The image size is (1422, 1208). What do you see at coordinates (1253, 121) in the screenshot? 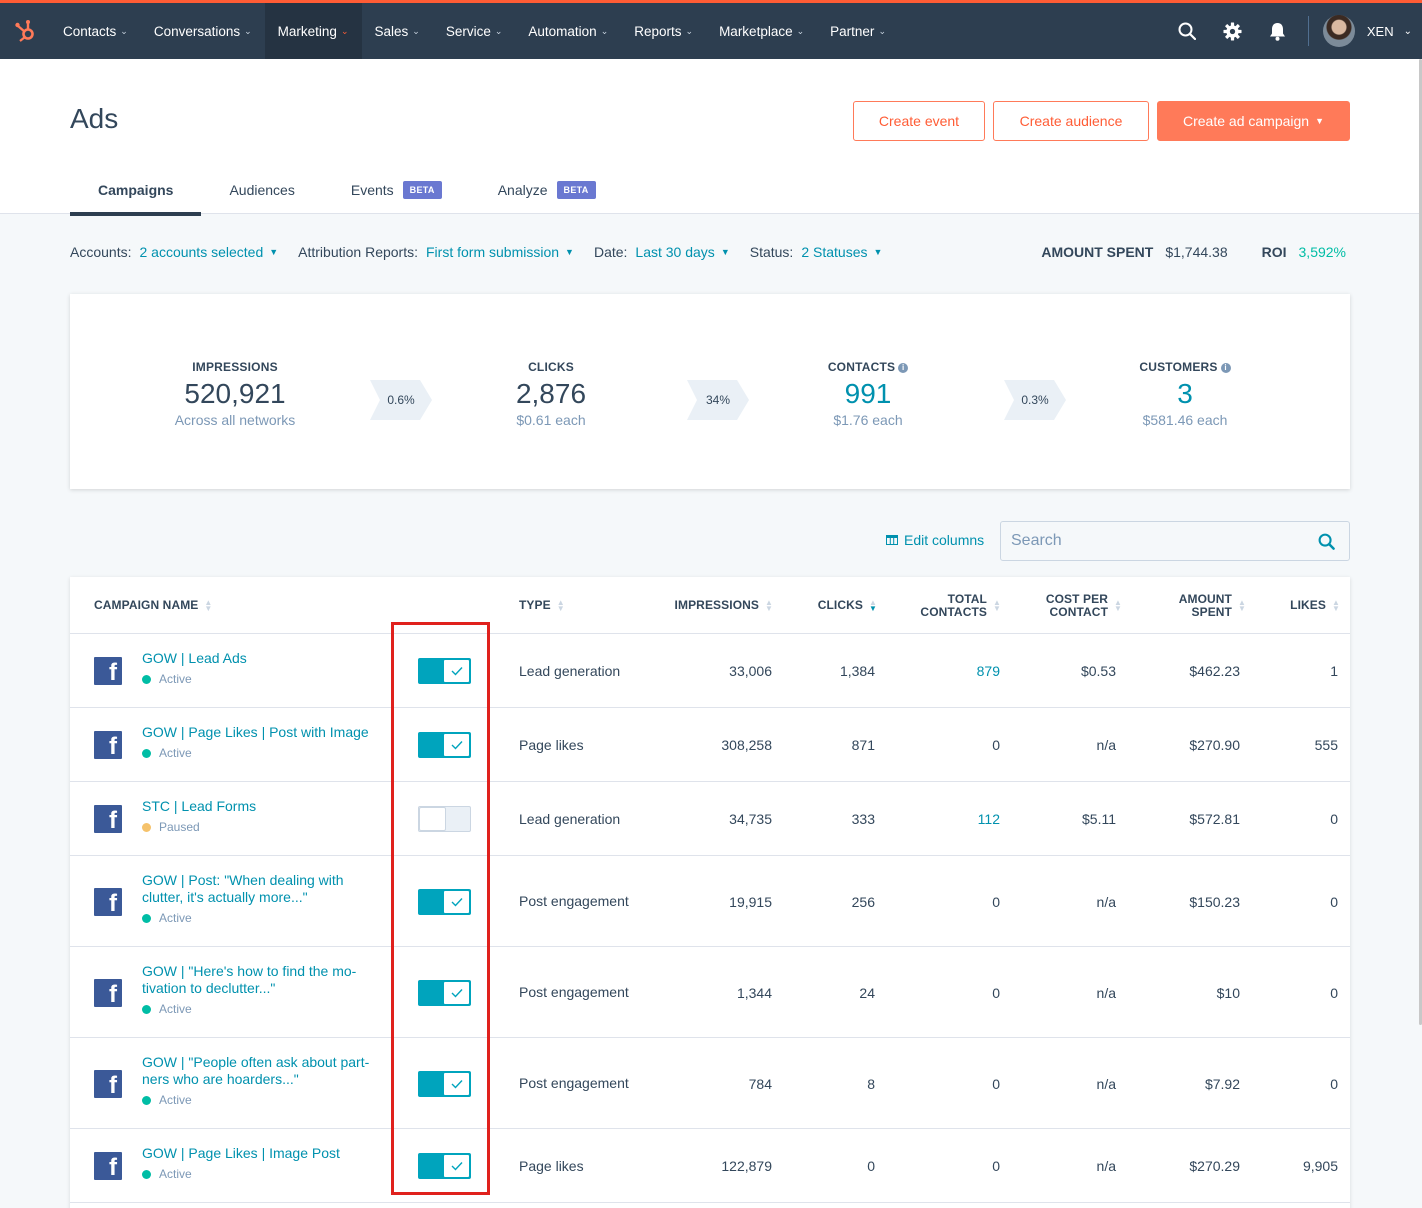
I see `create-ad-campaign-button: Create ad campaign ▼` at bounding box center [1253, 121].